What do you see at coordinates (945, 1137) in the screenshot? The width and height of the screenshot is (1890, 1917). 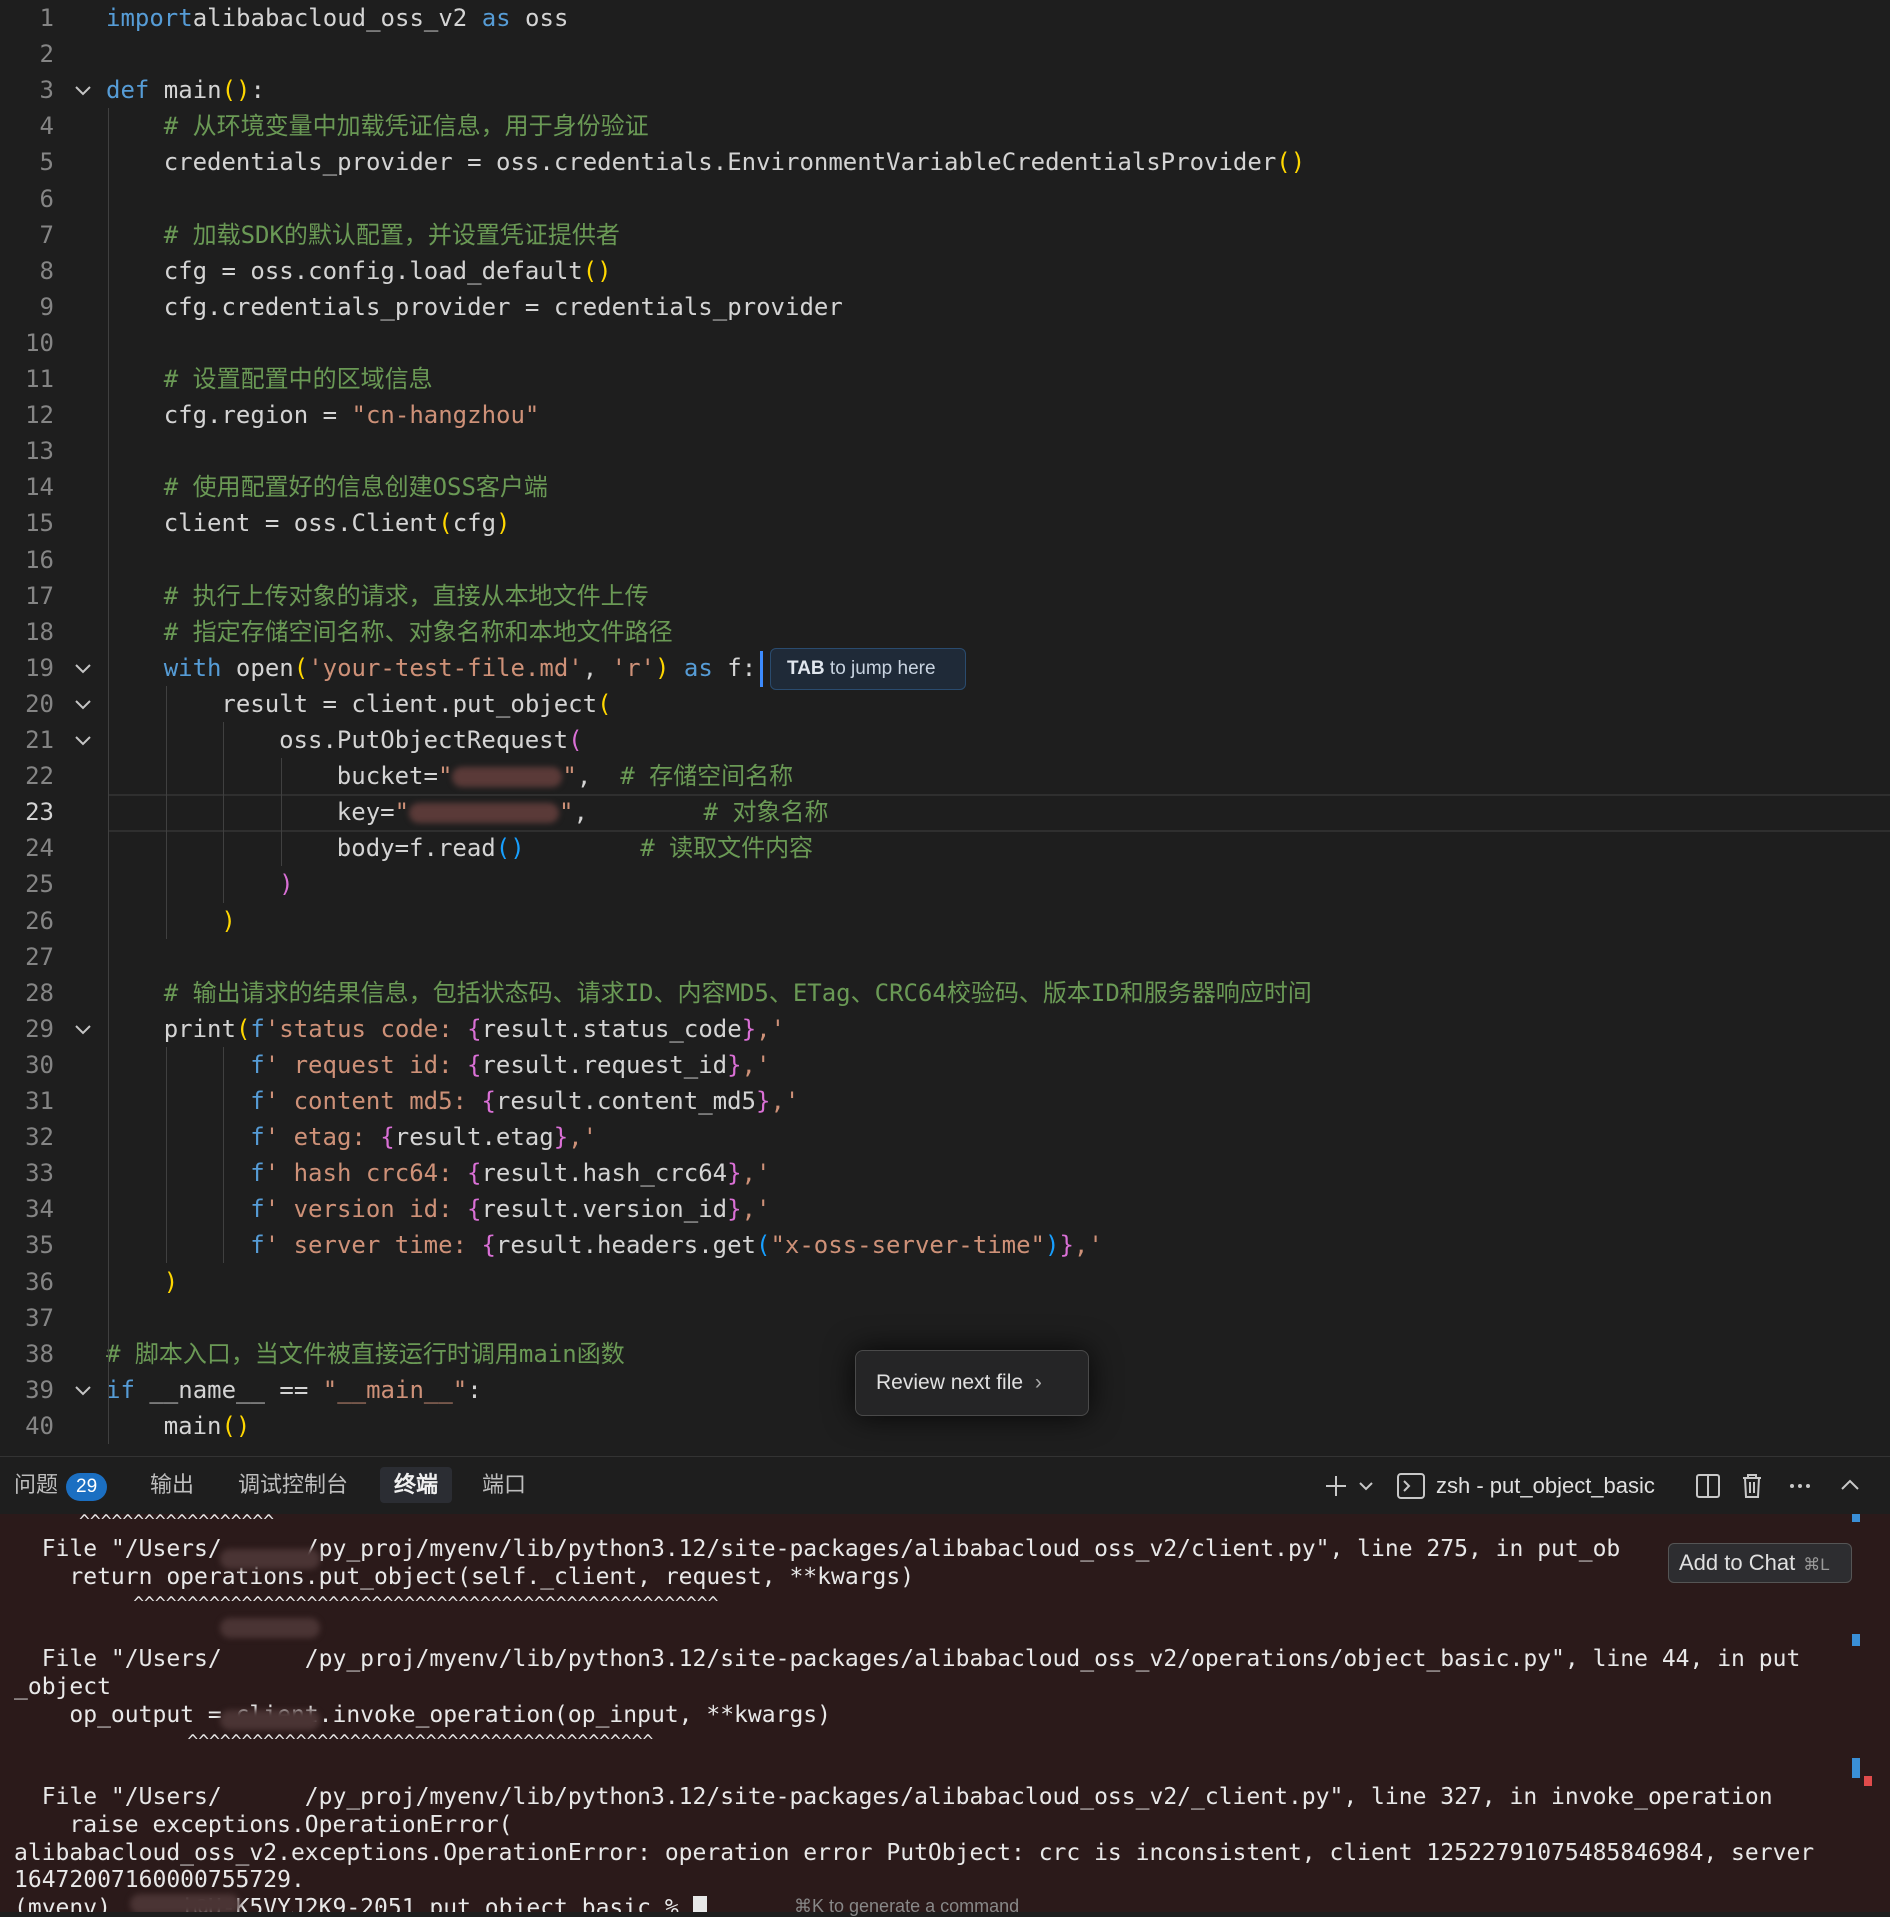 I see `code-line: 32 f' etag: {result.etag},'` at bounding box center [945, 1137].